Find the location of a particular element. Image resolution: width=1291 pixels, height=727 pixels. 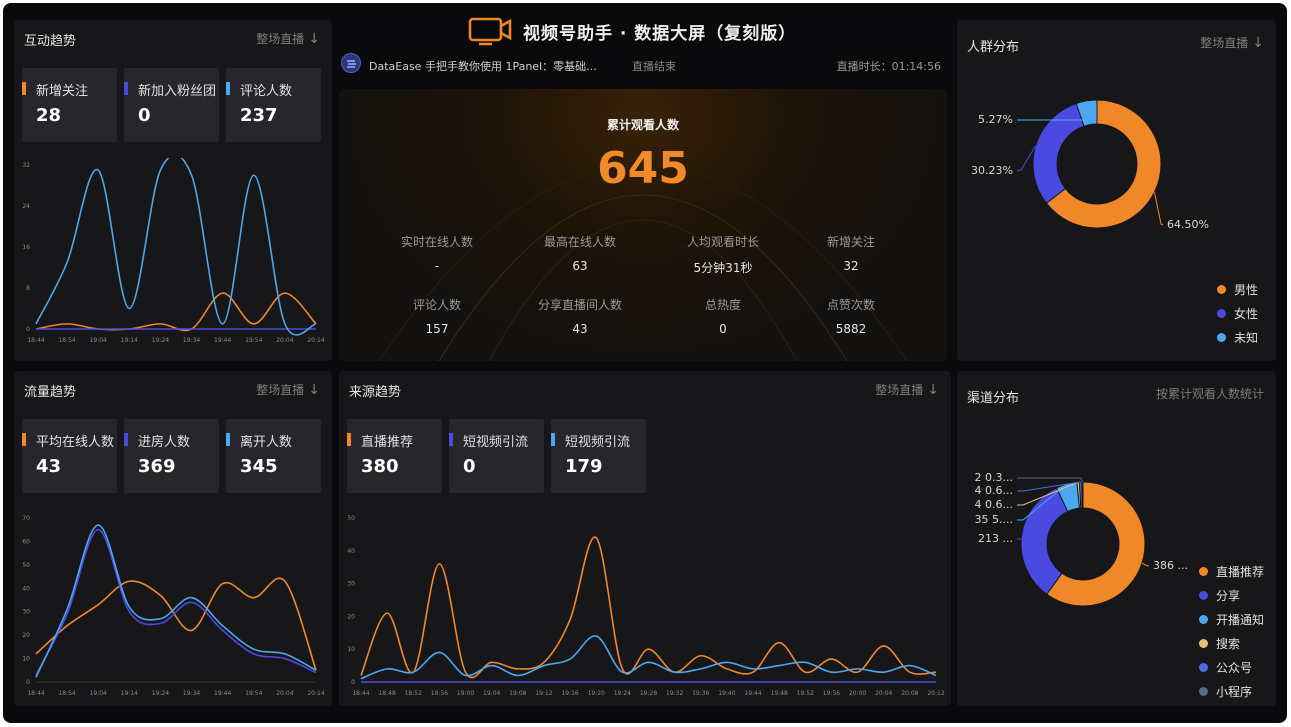

metric-card: 进房人数 369 is located at coordinates (171, 456).